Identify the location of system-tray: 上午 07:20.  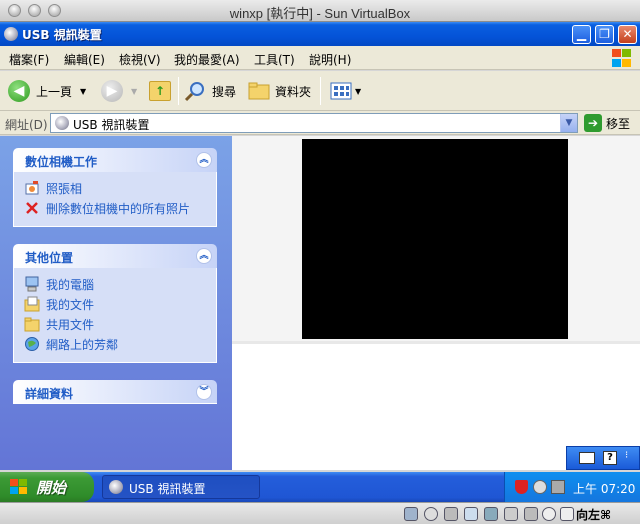
(572, 487).